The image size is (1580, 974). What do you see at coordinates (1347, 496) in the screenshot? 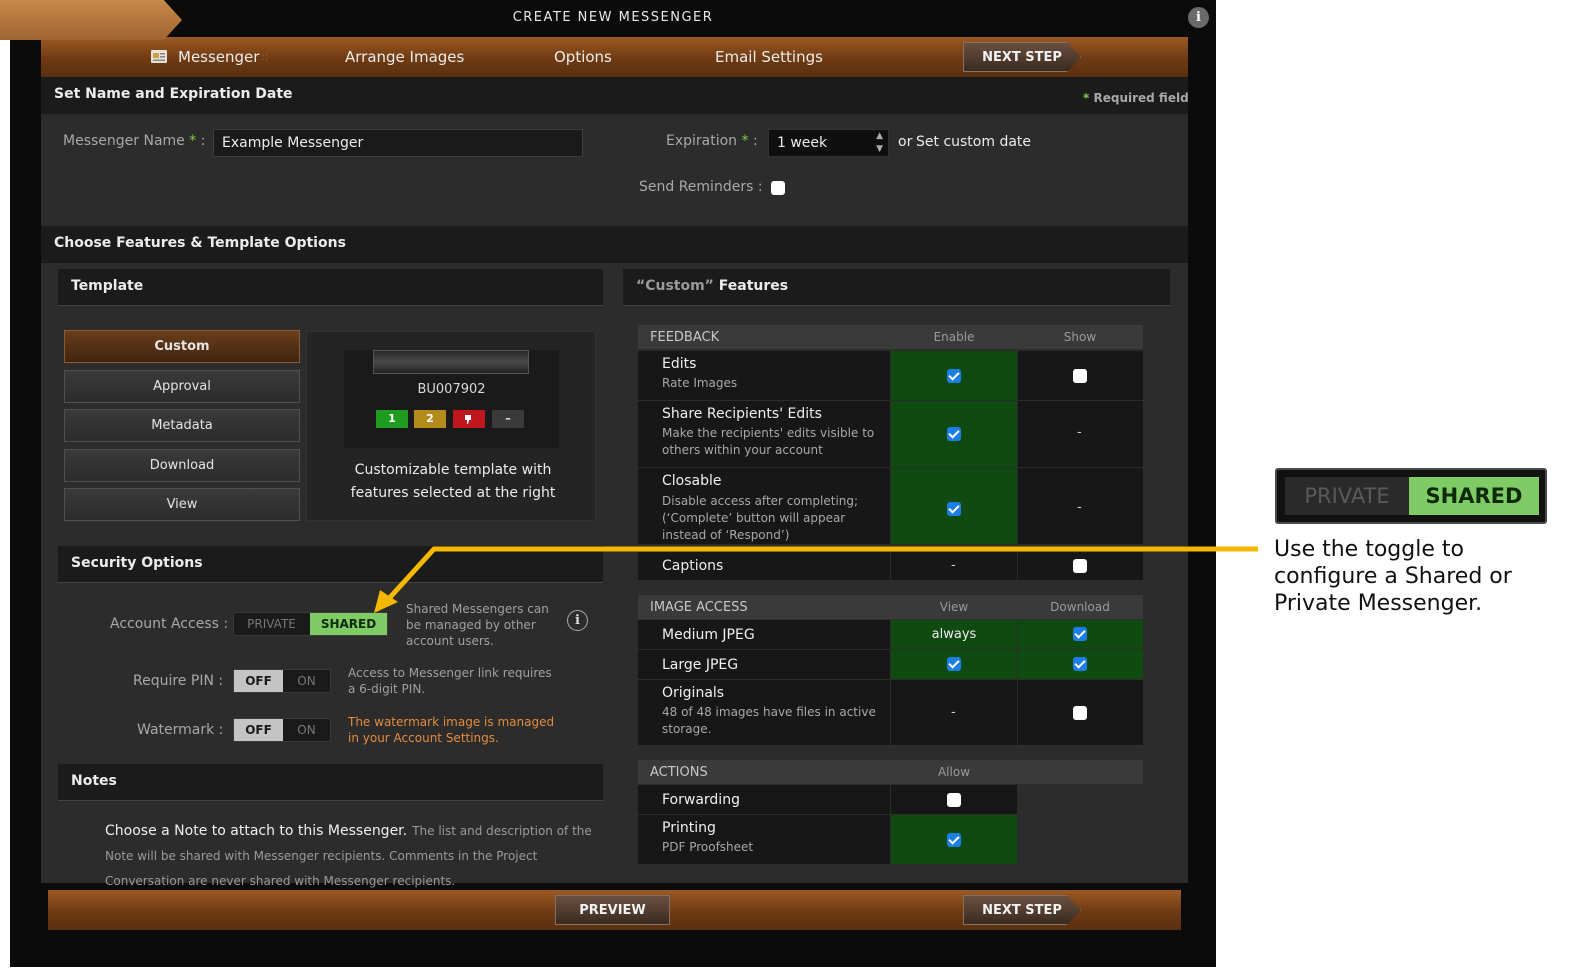
I see `callout-private-option: PRIVATE` at bounding box center [1347, 496].